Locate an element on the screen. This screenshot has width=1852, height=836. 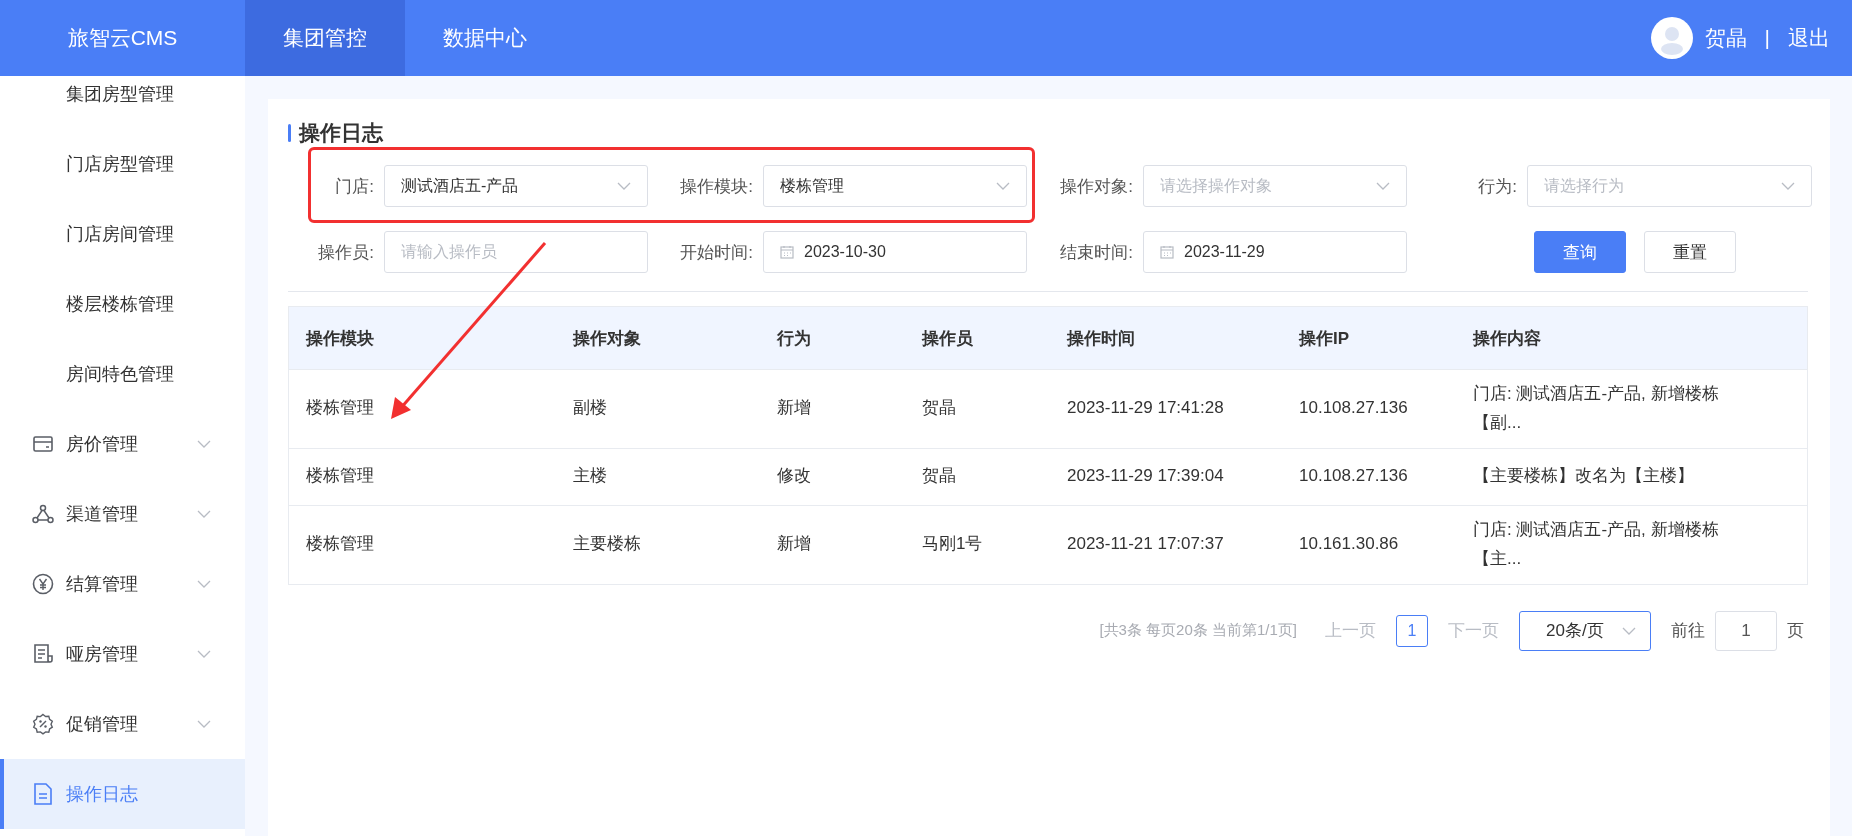
sidebar-item: 门店房间管理 is located at coordinates (122, 234).